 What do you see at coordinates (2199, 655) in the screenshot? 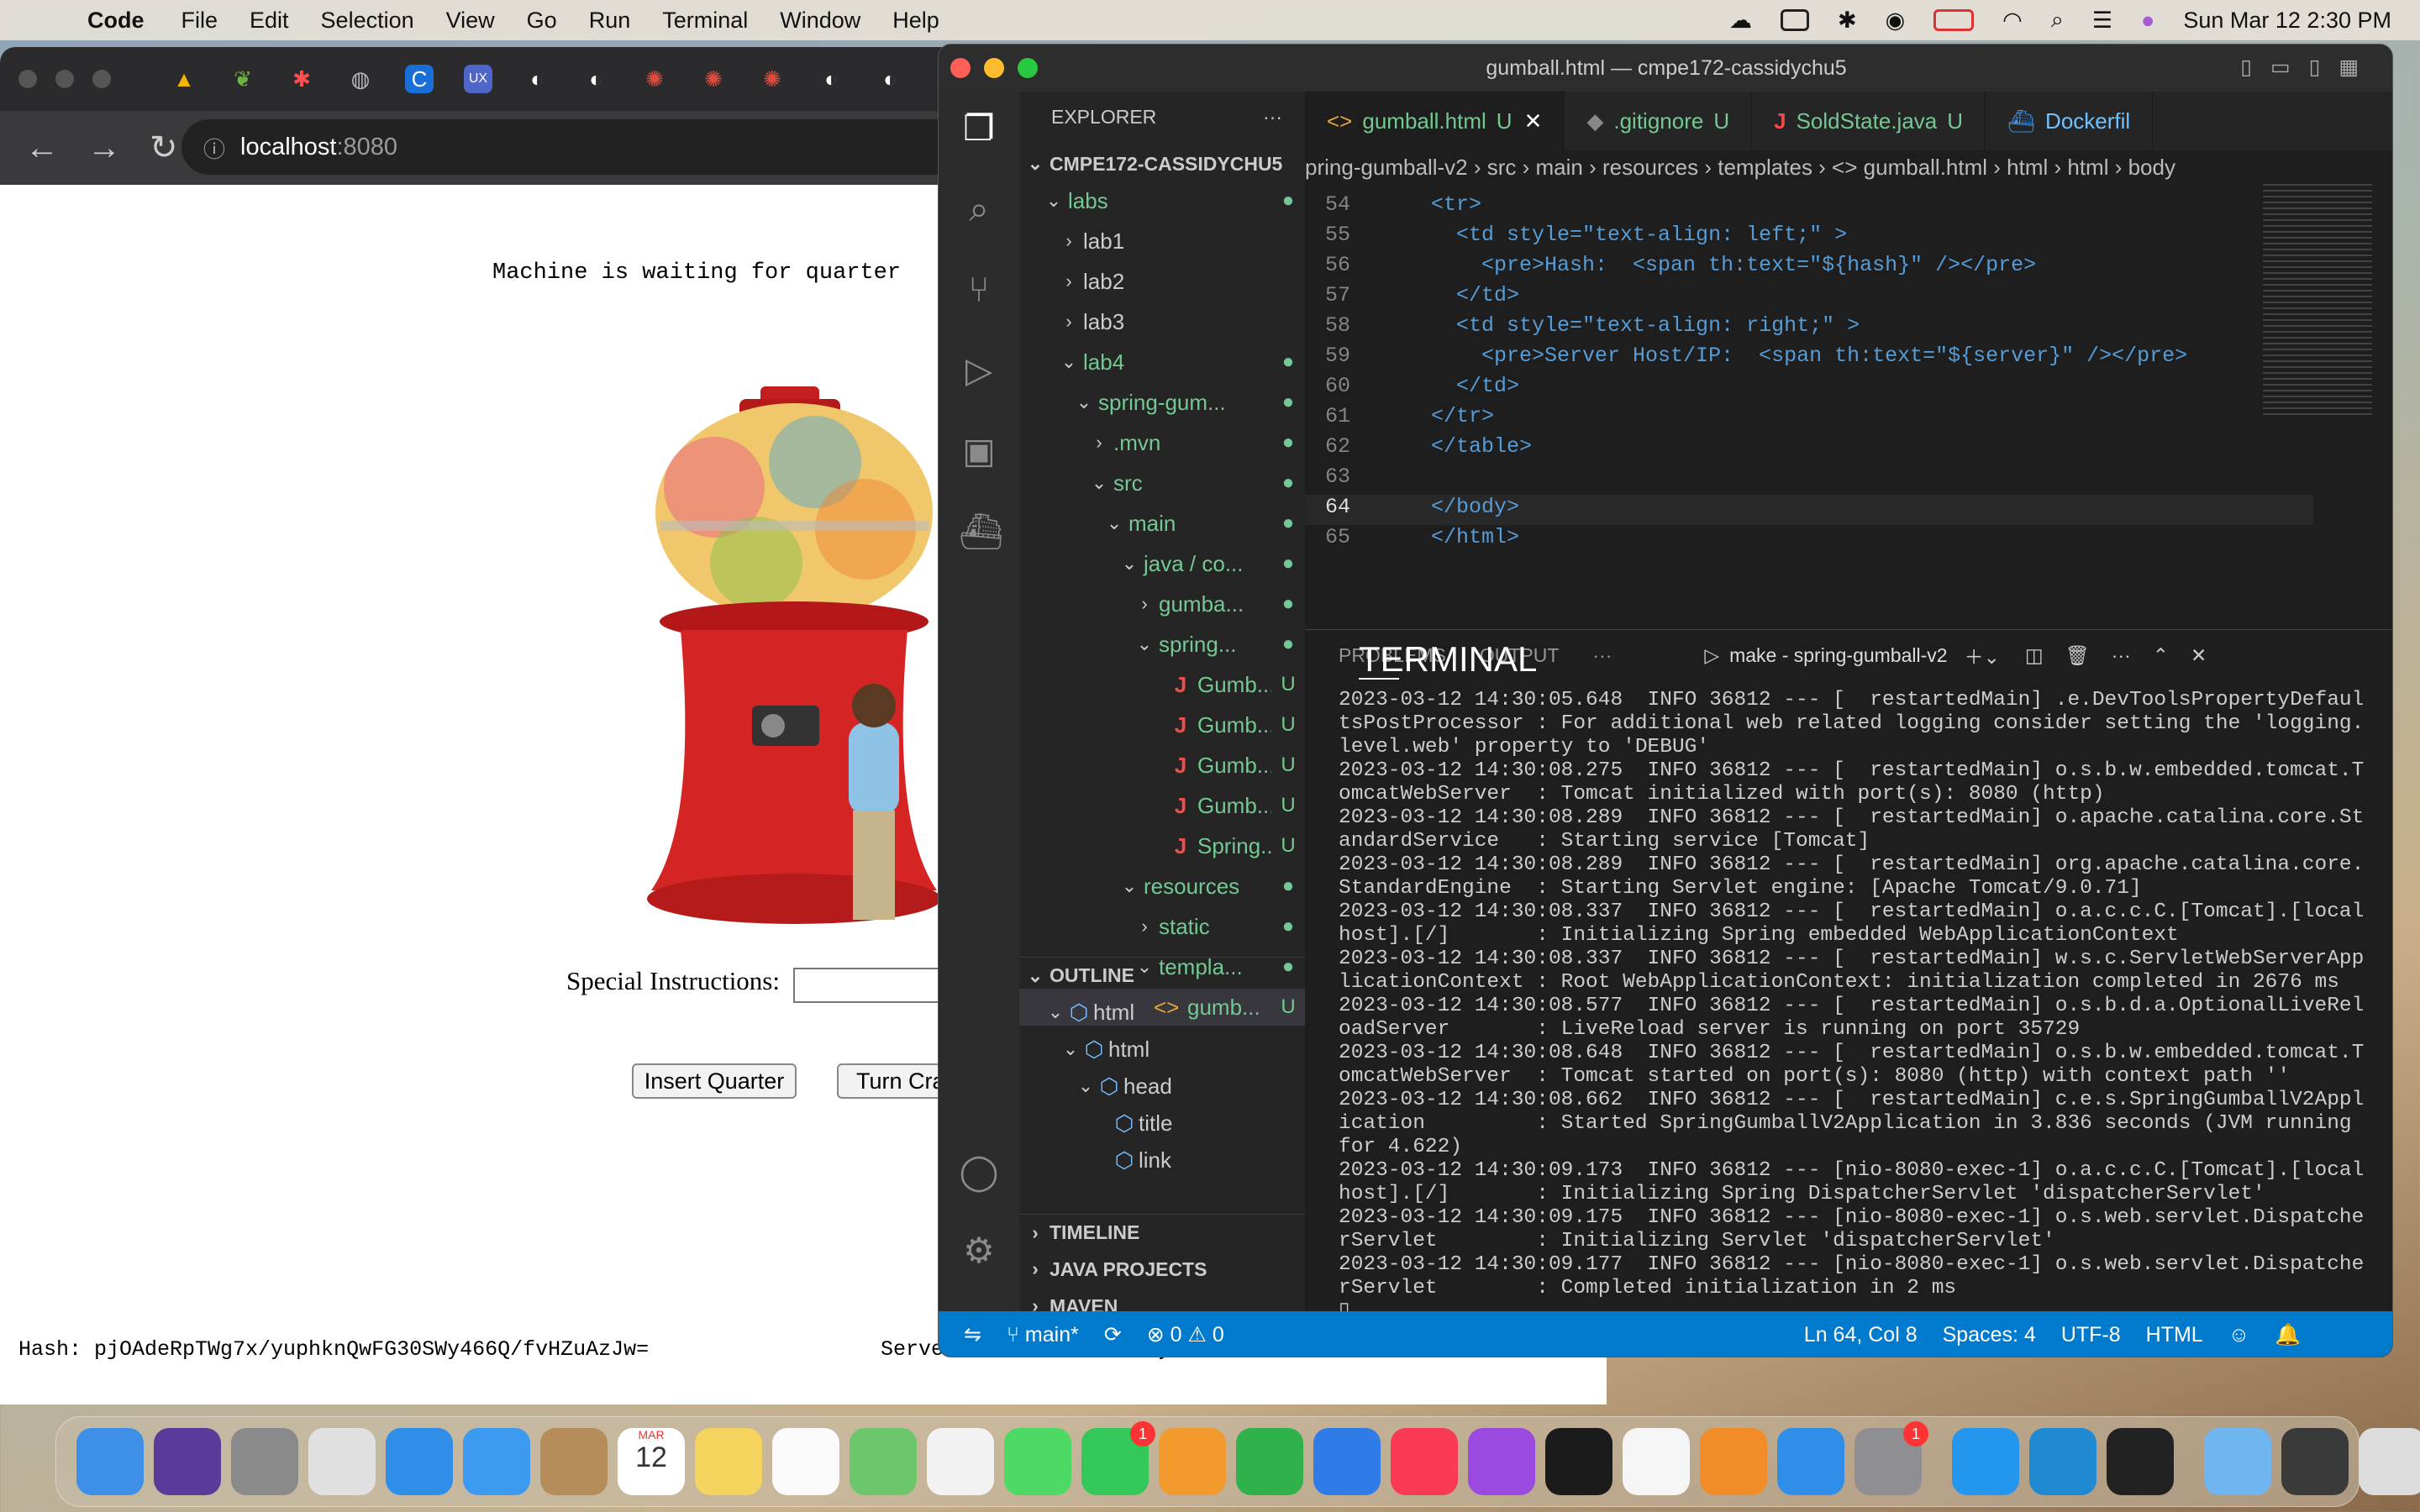
I see `close-panel-icon: ✕` at bounding box center [2199, 655].